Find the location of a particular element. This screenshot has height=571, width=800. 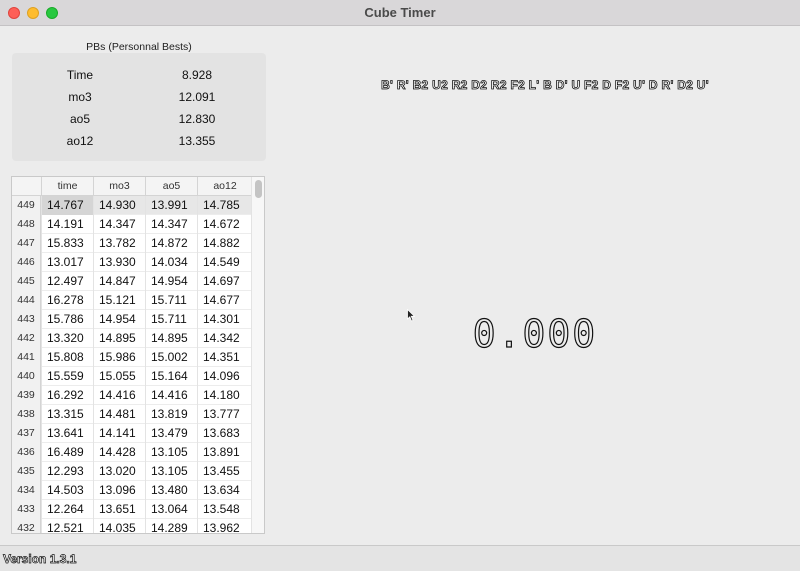

table-row: 434 14.503 13.096 13.480 13.634 is located at coordinates (132, 490).